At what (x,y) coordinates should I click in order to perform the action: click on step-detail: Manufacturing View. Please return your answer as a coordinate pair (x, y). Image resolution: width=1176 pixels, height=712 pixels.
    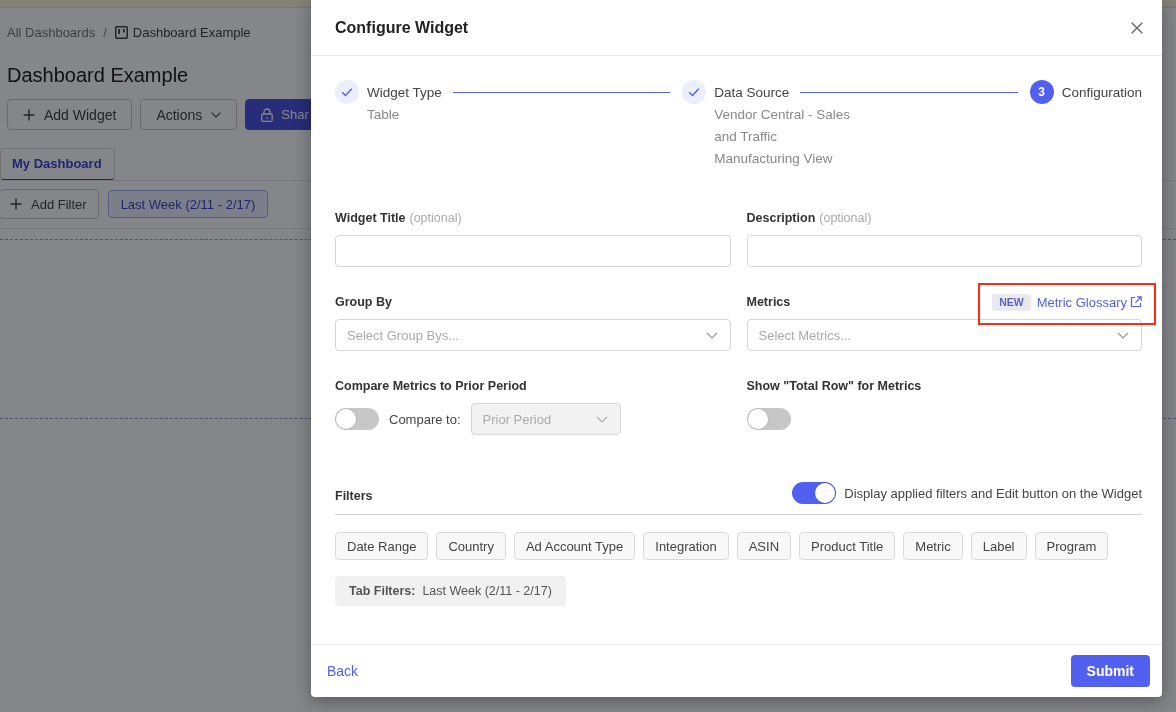
    Looking at the image, I should click on (773, 159).